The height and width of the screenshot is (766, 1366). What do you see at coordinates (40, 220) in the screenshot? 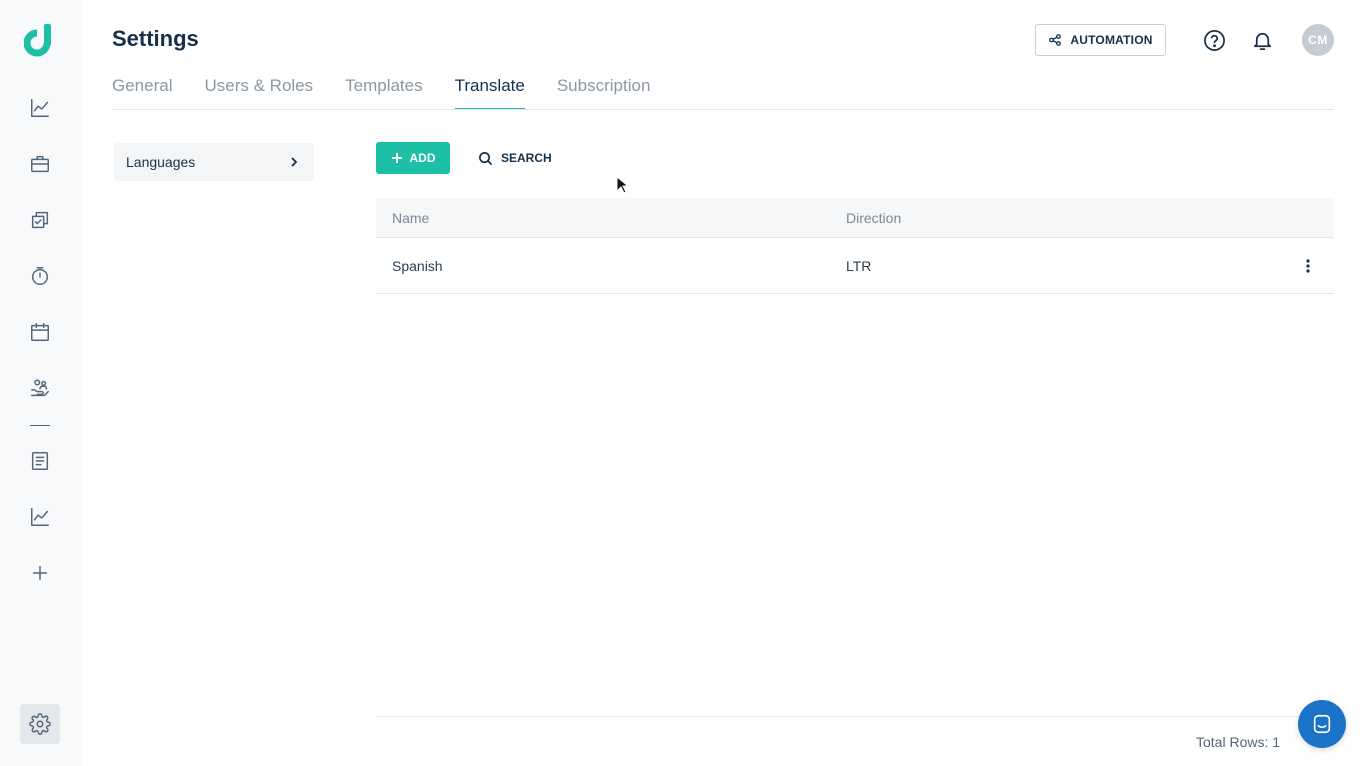
I see `tasks-checklist-icon` at bounding box center [40, 220].